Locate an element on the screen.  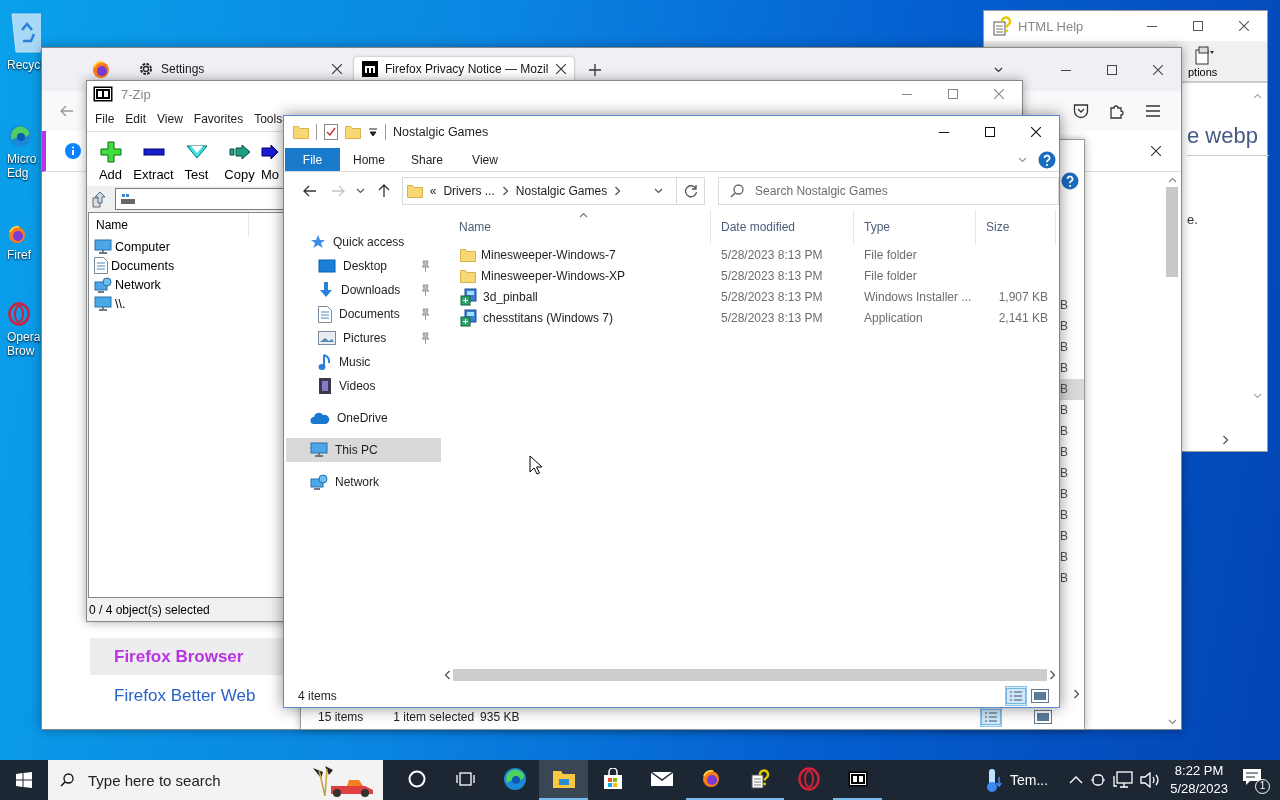
mail-icon is located at coordinates (661, 779).